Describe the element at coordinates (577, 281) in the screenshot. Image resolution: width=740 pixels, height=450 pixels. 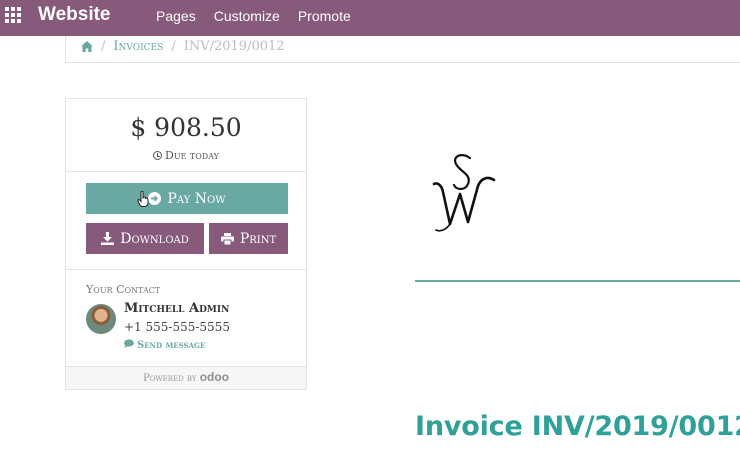
I see `header-divider-line` at that location.